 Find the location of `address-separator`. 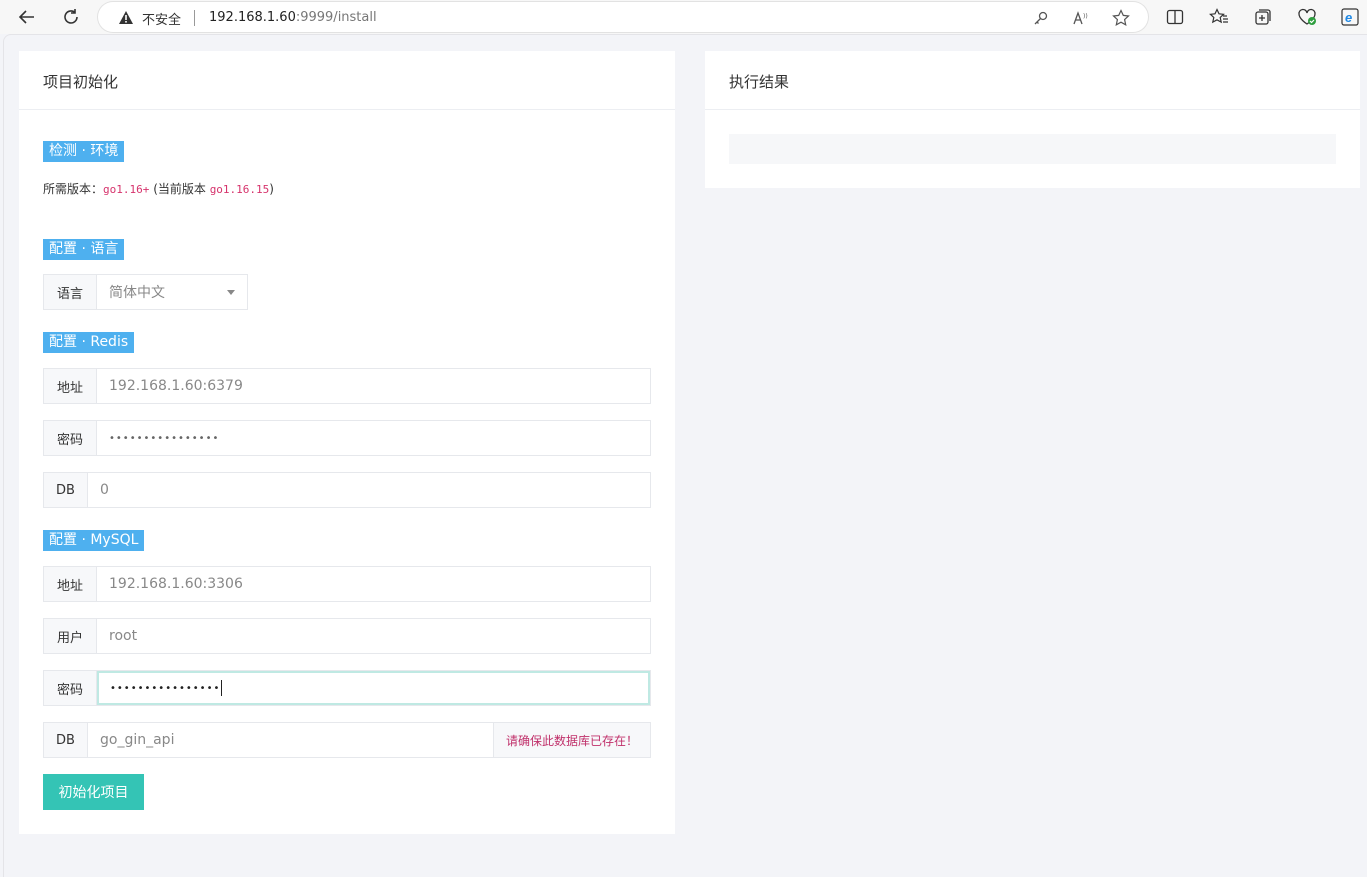

address-separator is located at coordinates (194, 18).